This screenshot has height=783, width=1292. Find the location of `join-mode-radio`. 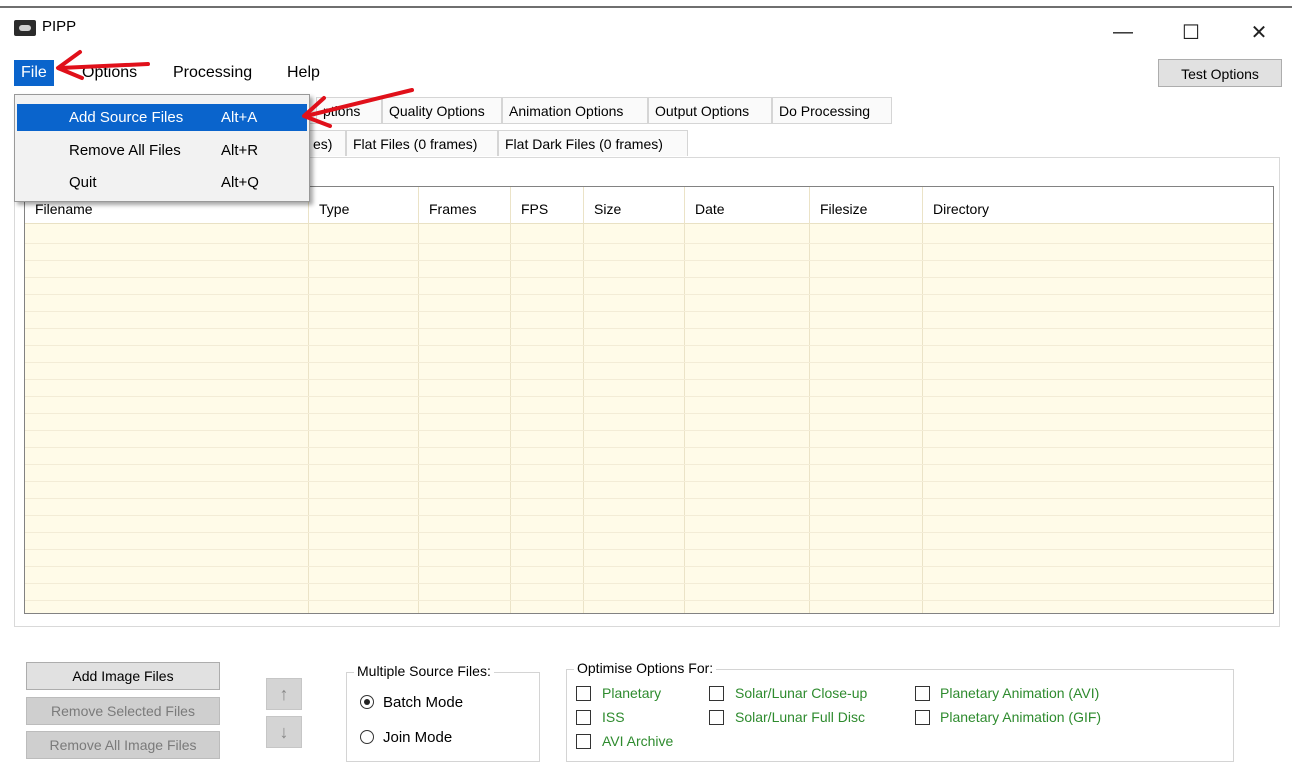

join-mode-radio is located at coordinates (367, 737).